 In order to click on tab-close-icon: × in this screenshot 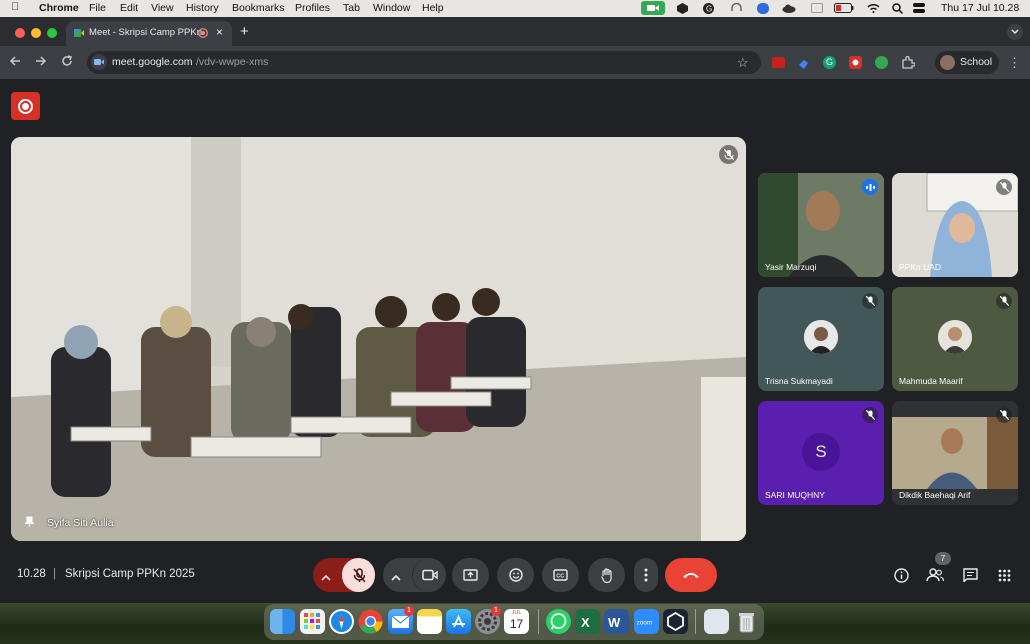, I will do `click(219, 32)`.